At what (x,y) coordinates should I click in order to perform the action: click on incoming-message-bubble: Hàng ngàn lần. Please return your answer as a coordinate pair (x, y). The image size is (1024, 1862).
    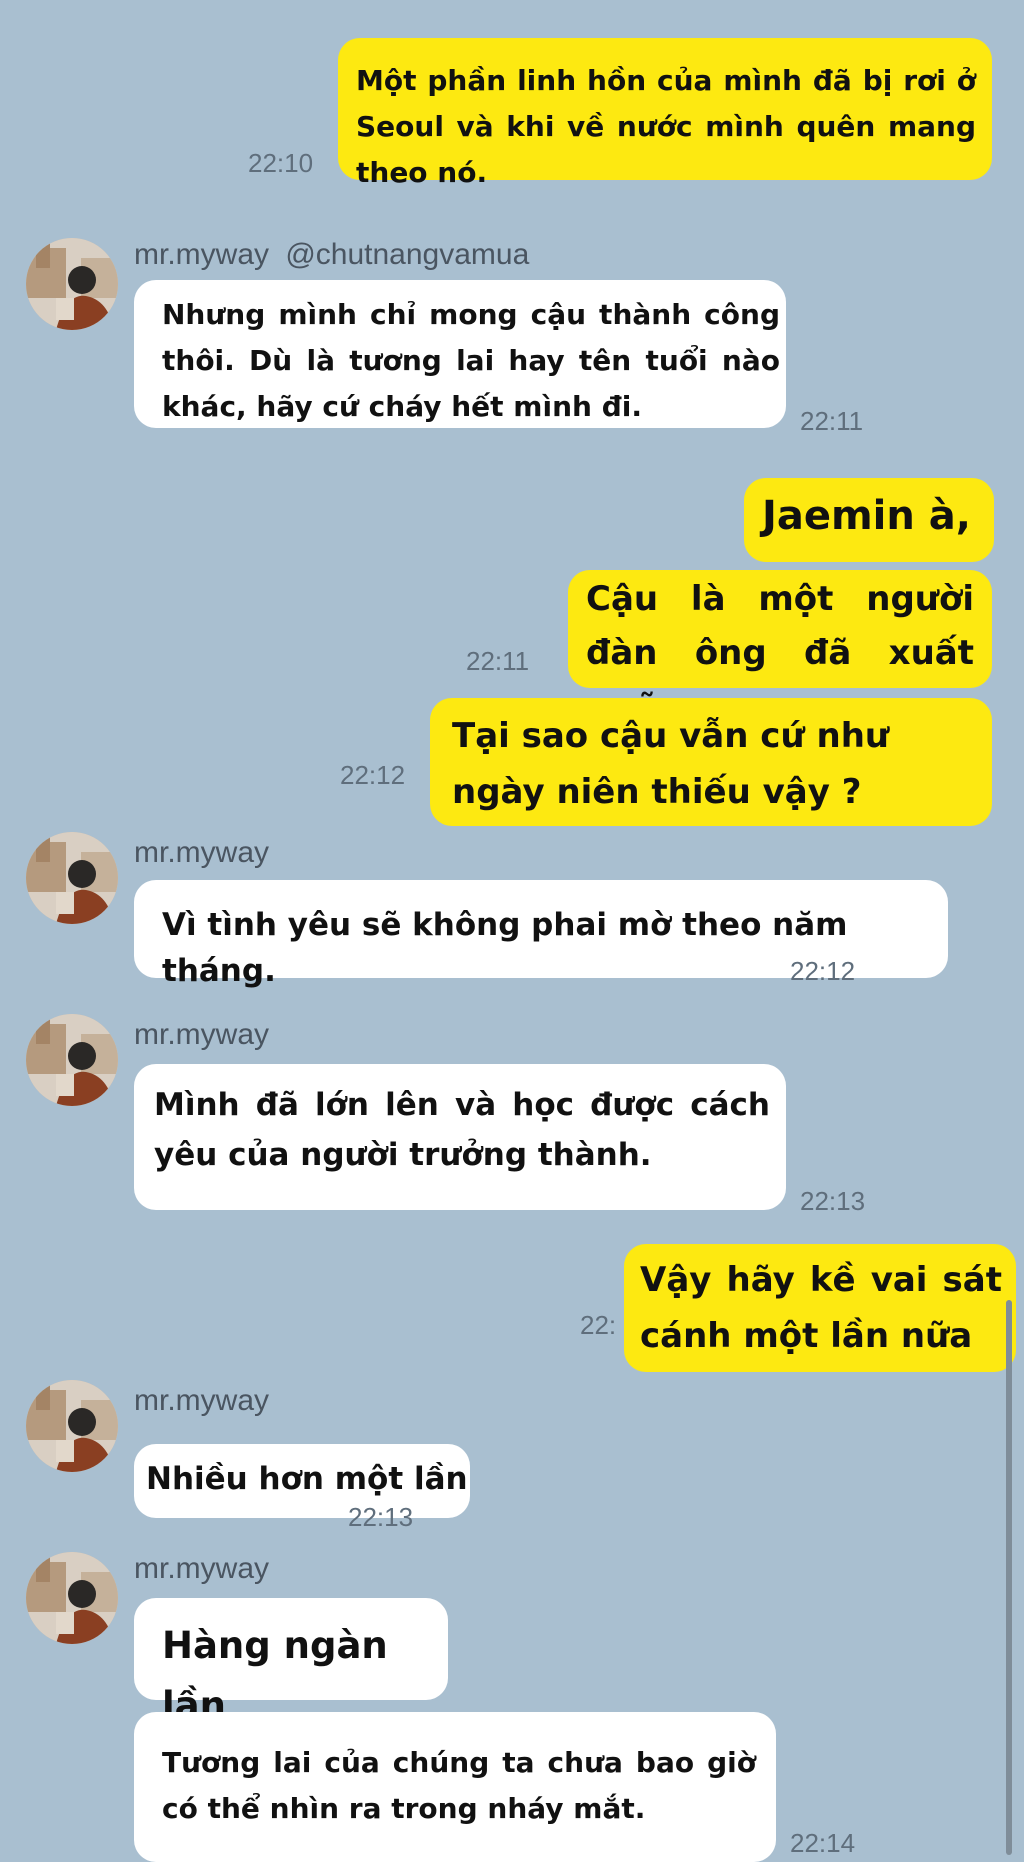
    Looking at the image, I should click on (291, 1662).